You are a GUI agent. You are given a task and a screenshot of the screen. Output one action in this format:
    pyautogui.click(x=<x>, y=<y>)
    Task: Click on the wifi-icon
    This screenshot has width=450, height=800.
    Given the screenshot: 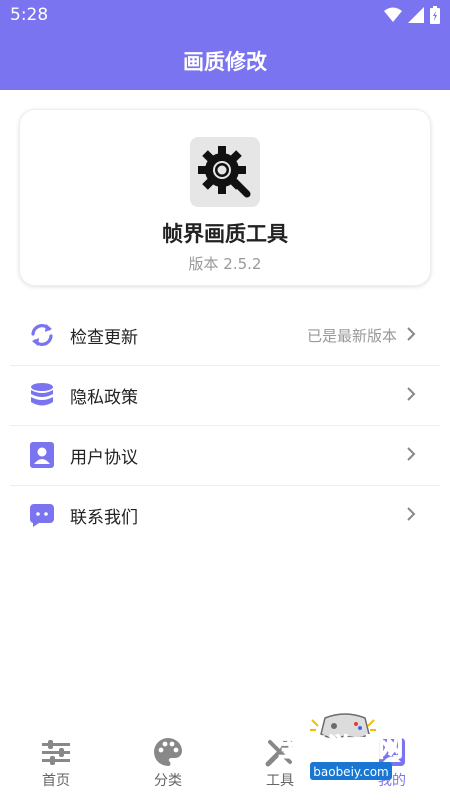 What is the action you would take?
    pyautogui.click(x=393, y=14)
    